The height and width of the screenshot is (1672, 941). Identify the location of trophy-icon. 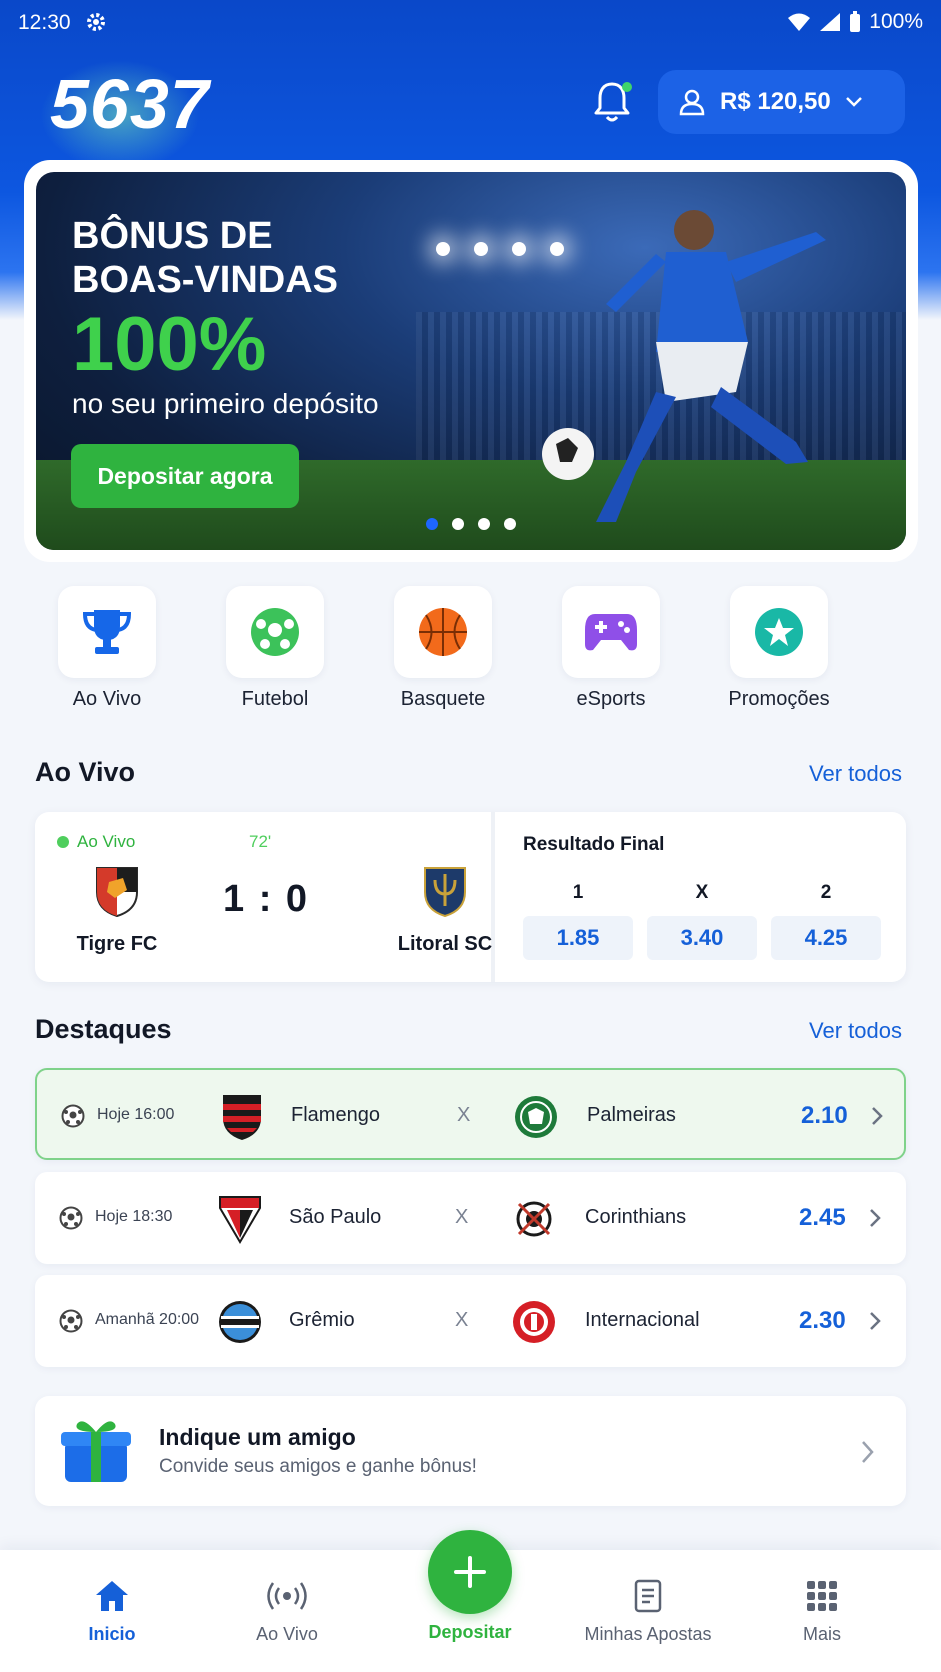
(107, 632).